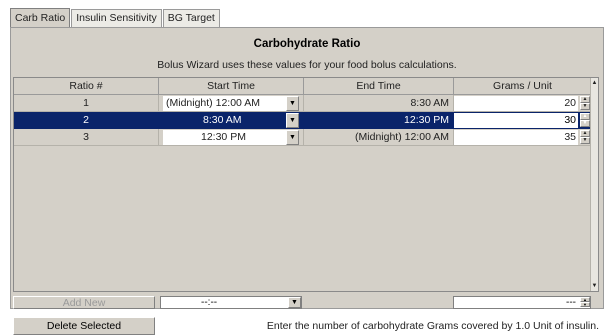 The height and width of the screenshot is (335, 608). What do you see at coordinates (191, 18) in the screenshot?
I see `tab-bg-target: BG Target` at bounding box center [191, 18].